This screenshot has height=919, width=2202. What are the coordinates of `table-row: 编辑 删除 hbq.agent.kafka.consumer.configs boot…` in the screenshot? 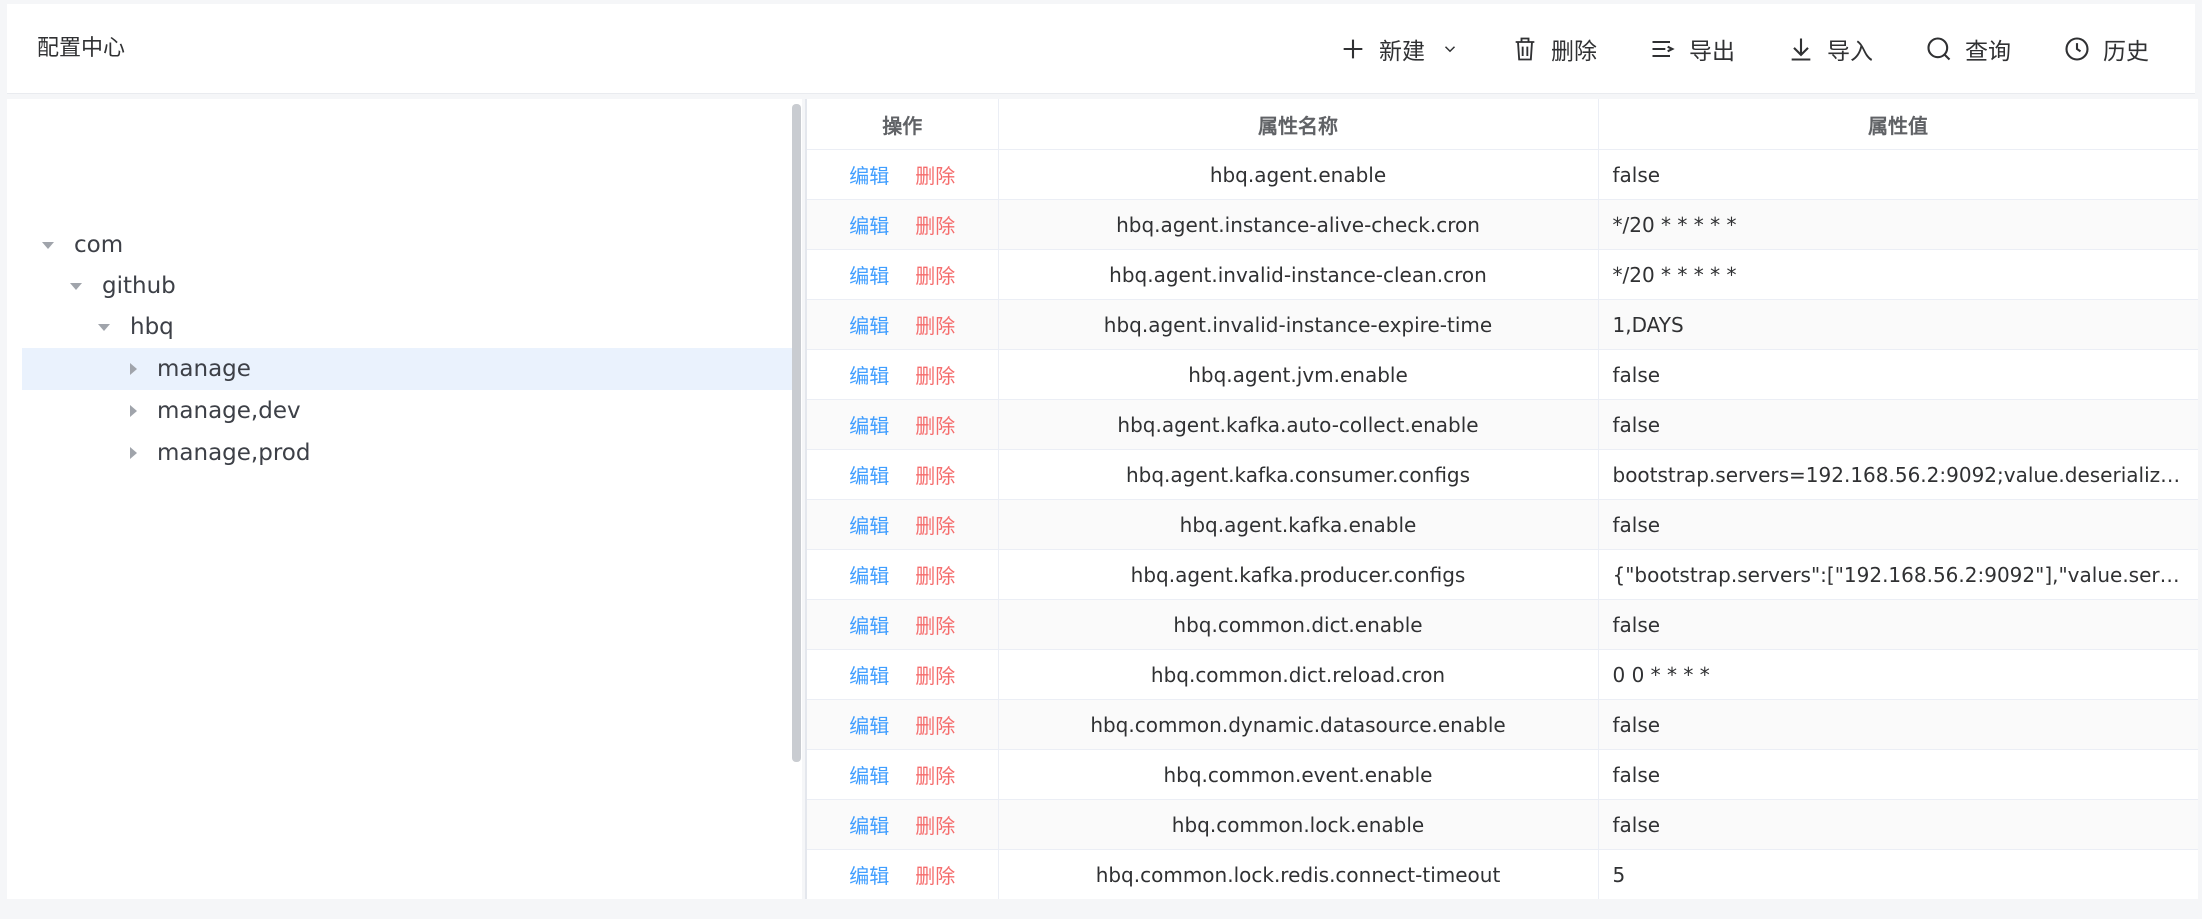 It's located at (1502, 474).